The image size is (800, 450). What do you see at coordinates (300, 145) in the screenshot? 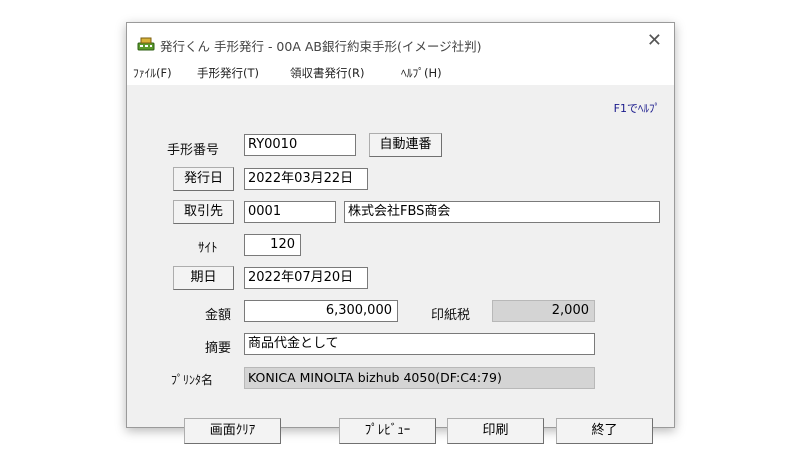
I see `tegata-no-input: RY0010` at bounding box center [300, 145].